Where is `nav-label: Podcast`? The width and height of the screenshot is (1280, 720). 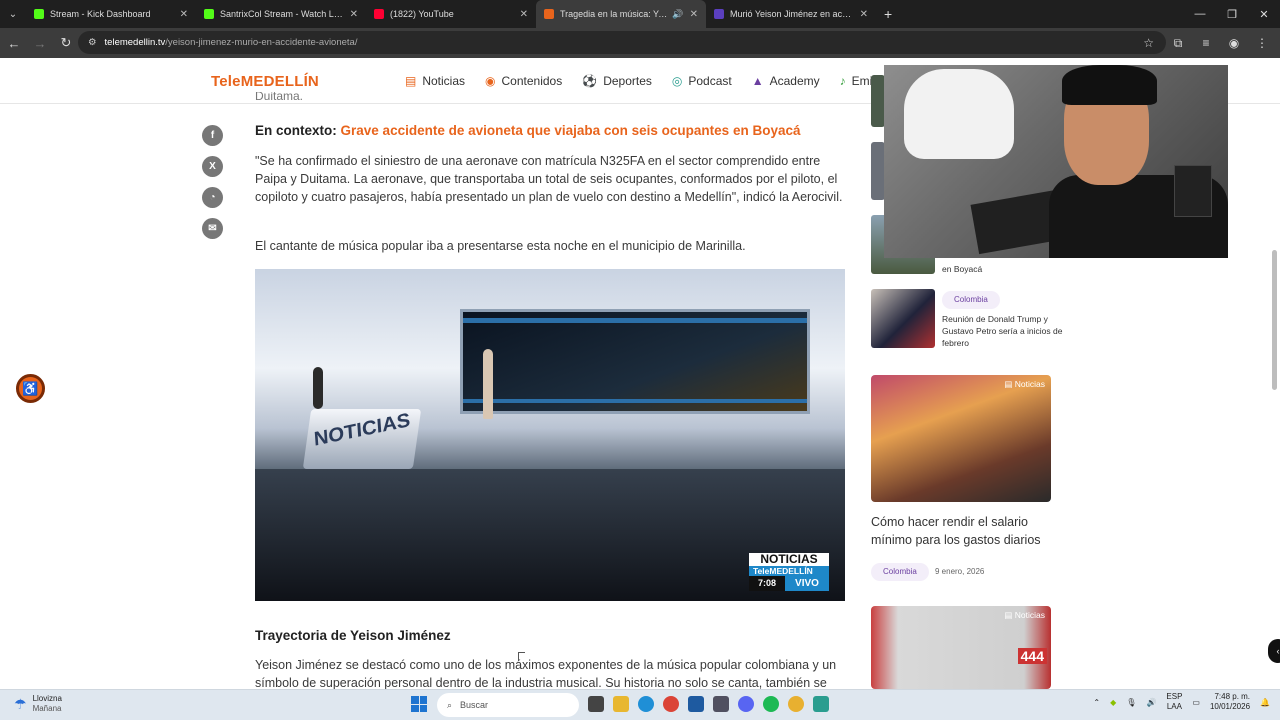 nav-label: Podcast is located at coordinates (710, 81).